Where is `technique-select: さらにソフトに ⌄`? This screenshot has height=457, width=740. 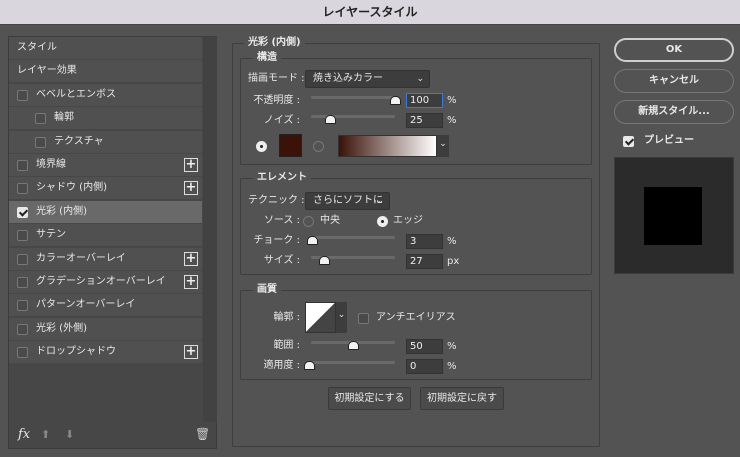
technique-select: さらにソフトに ⌄ is located at coordinates (347, 201).